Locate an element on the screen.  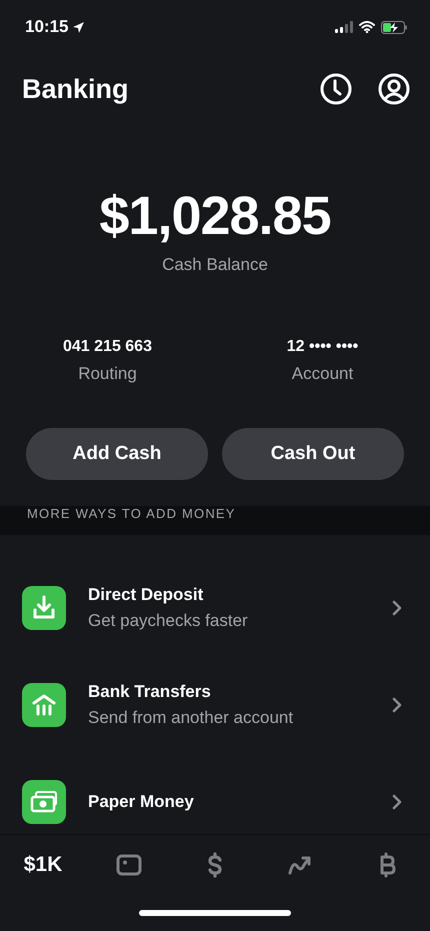
clock-icon is located at coordinates (336, 89).